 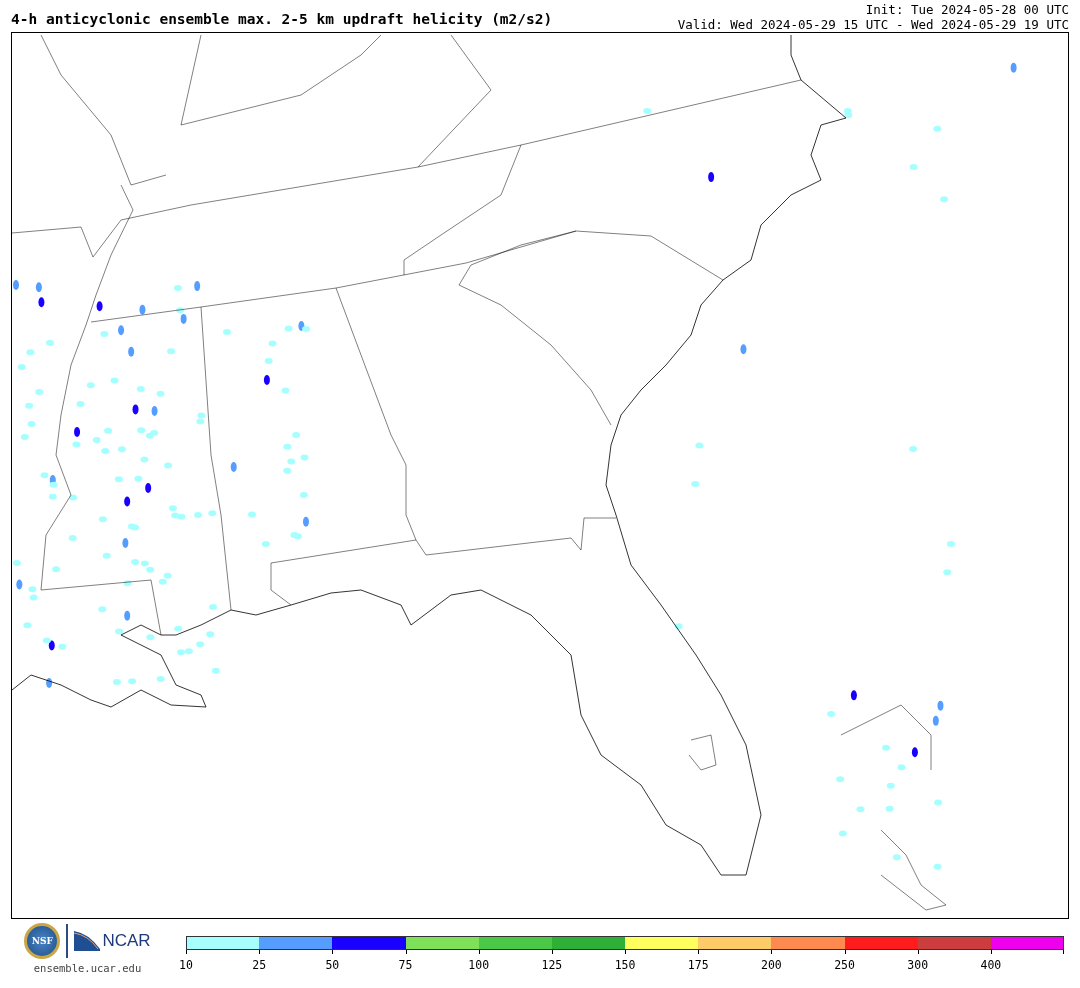 I want to click on colorbar-label: 400, so click(x=991, y=965).